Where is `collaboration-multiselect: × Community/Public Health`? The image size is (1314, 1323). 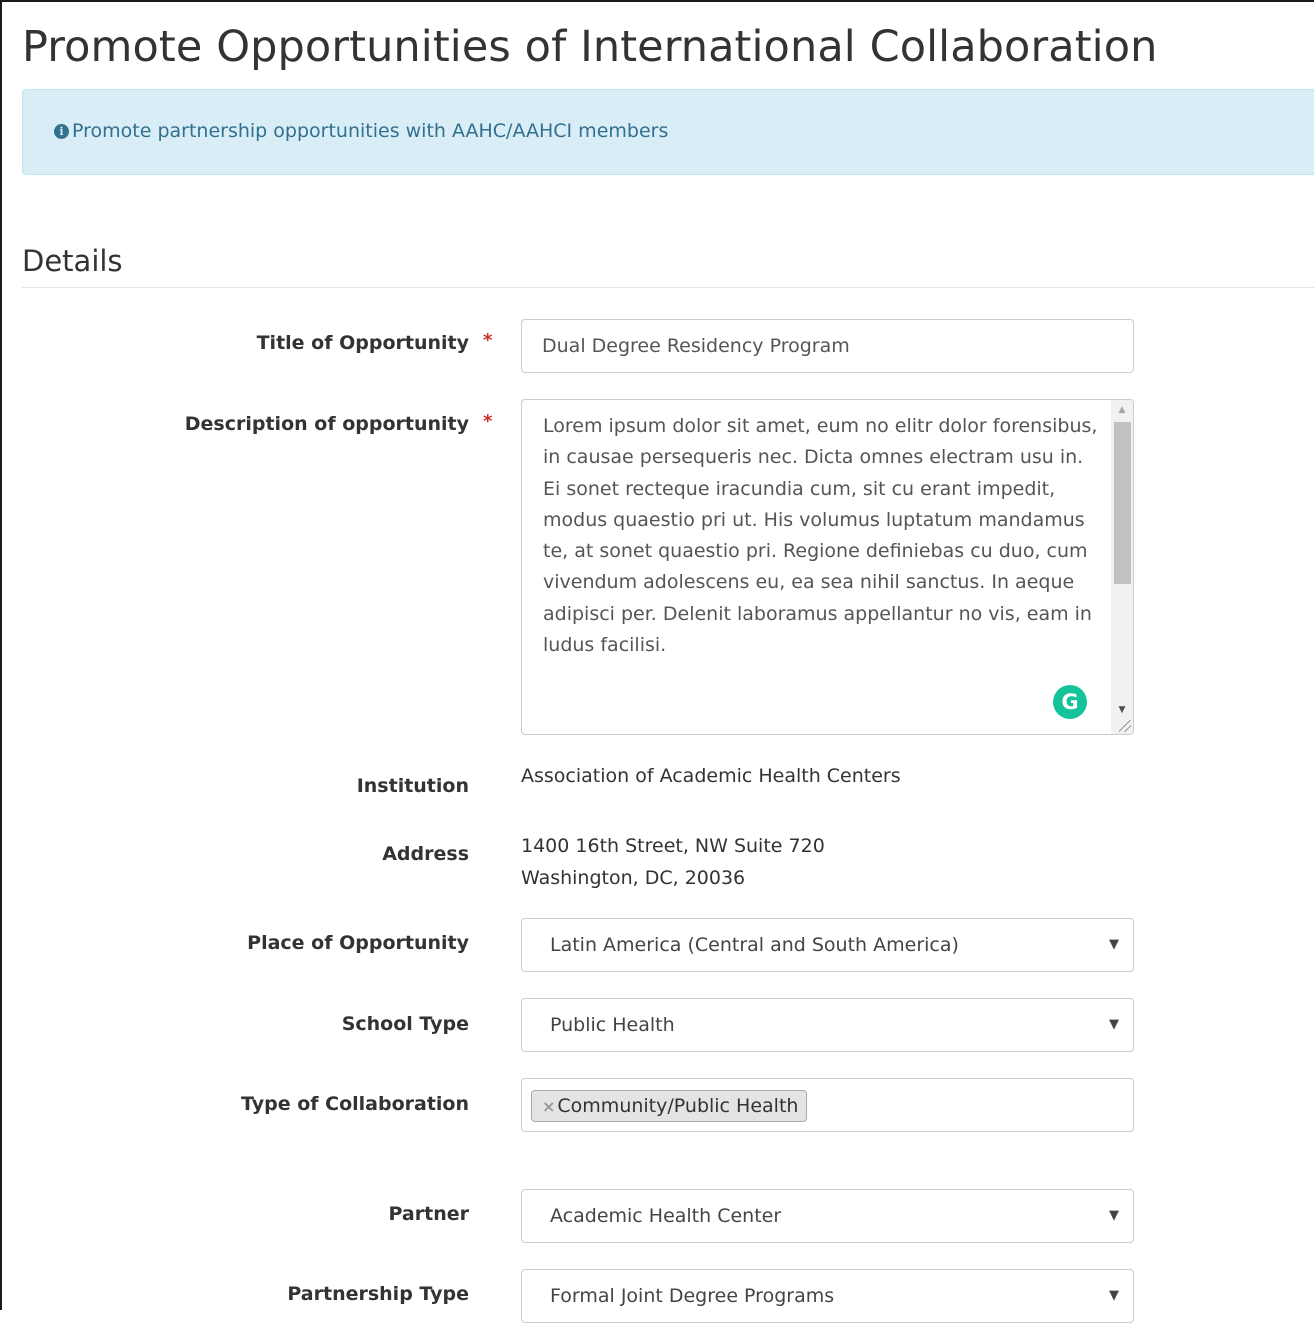
collaboration-multiselect: × Community/Public Health is located at coordinates (827, 1105).